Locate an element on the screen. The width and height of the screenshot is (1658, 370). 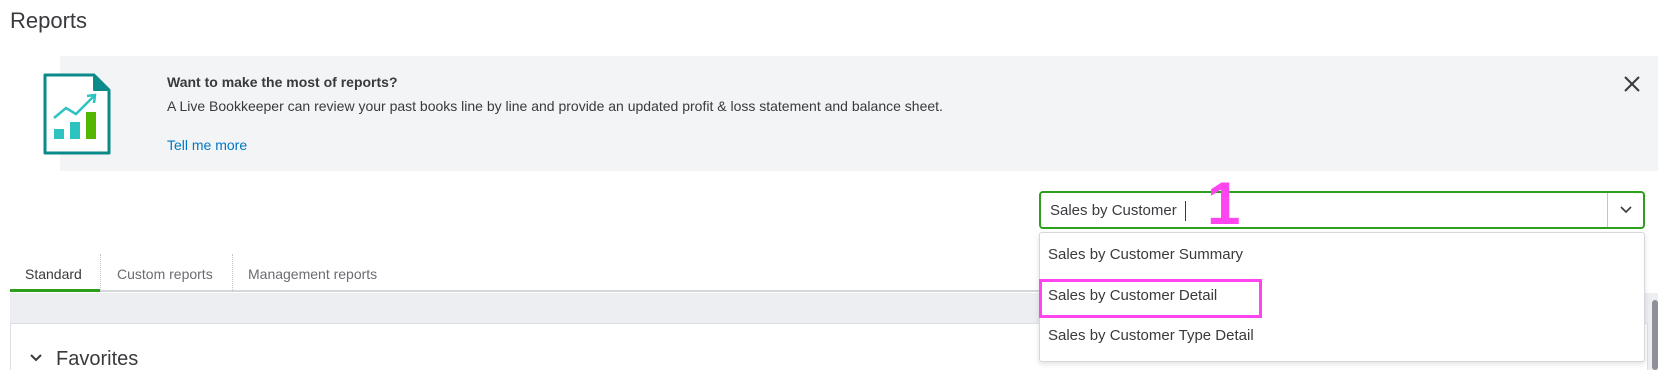
tell-me-more-link: Tell me more is located at coordinates (207, 145).